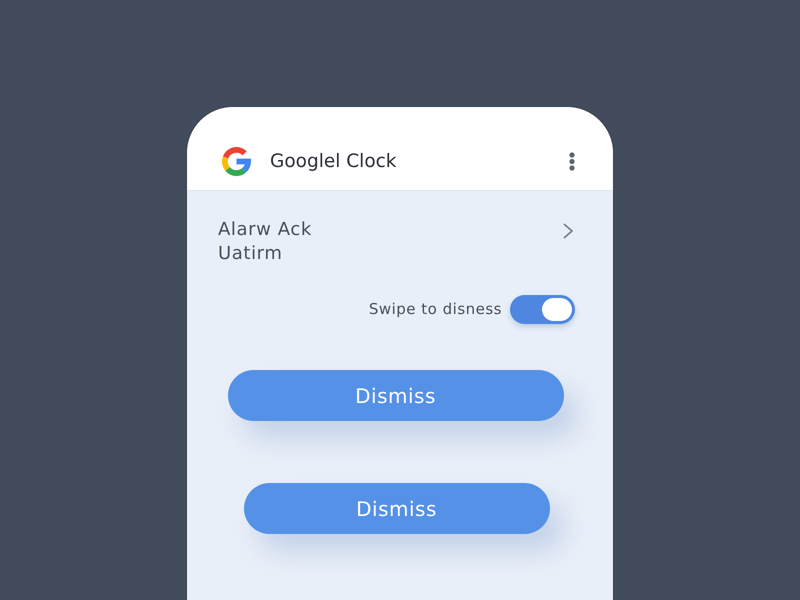 This screenshot has width=800, height=600. What do you see at coordinates (333, 162) in the screenshot?
I see `app-title: Googlel Clock` at bounding box center [333, 162].